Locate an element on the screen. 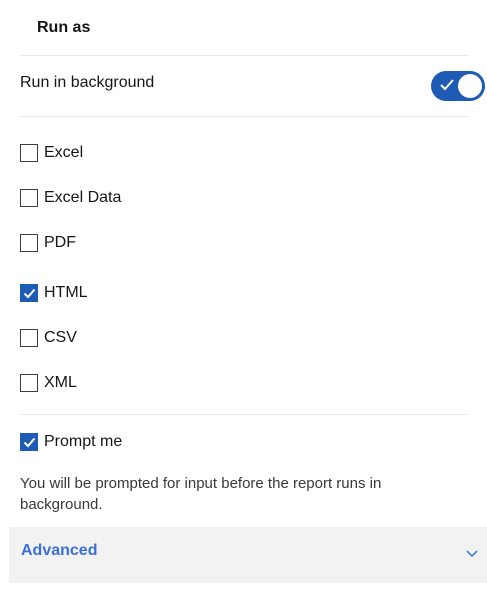 The height and width of the screenshot is (610, 487). format-option-excel: Excel is located at coordinates (51, 153).